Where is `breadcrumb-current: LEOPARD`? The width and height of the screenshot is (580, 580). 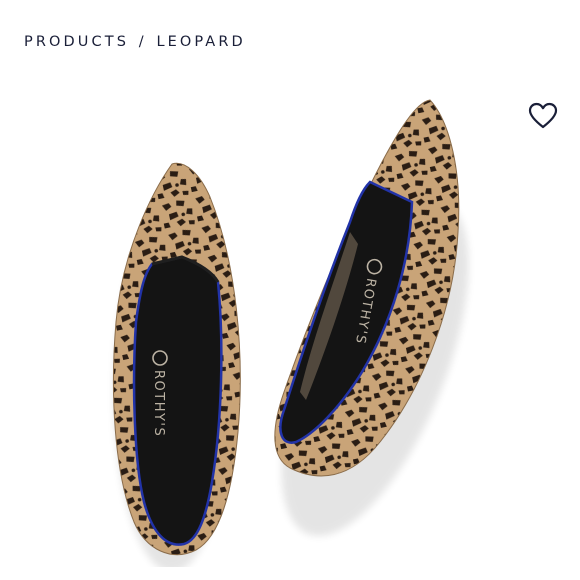
breadcrumb-current: LEOPARD is located at coordinates (201, 42).